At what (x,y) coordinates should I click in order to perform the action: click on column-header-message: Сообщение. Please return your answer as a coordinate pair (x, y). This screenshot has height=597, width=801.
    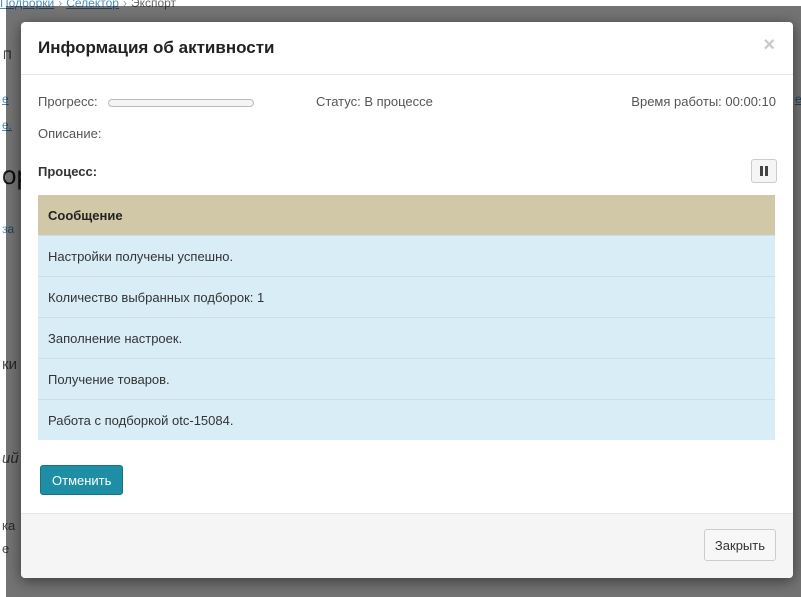
    Looking at the image, I should click on (406, 215).